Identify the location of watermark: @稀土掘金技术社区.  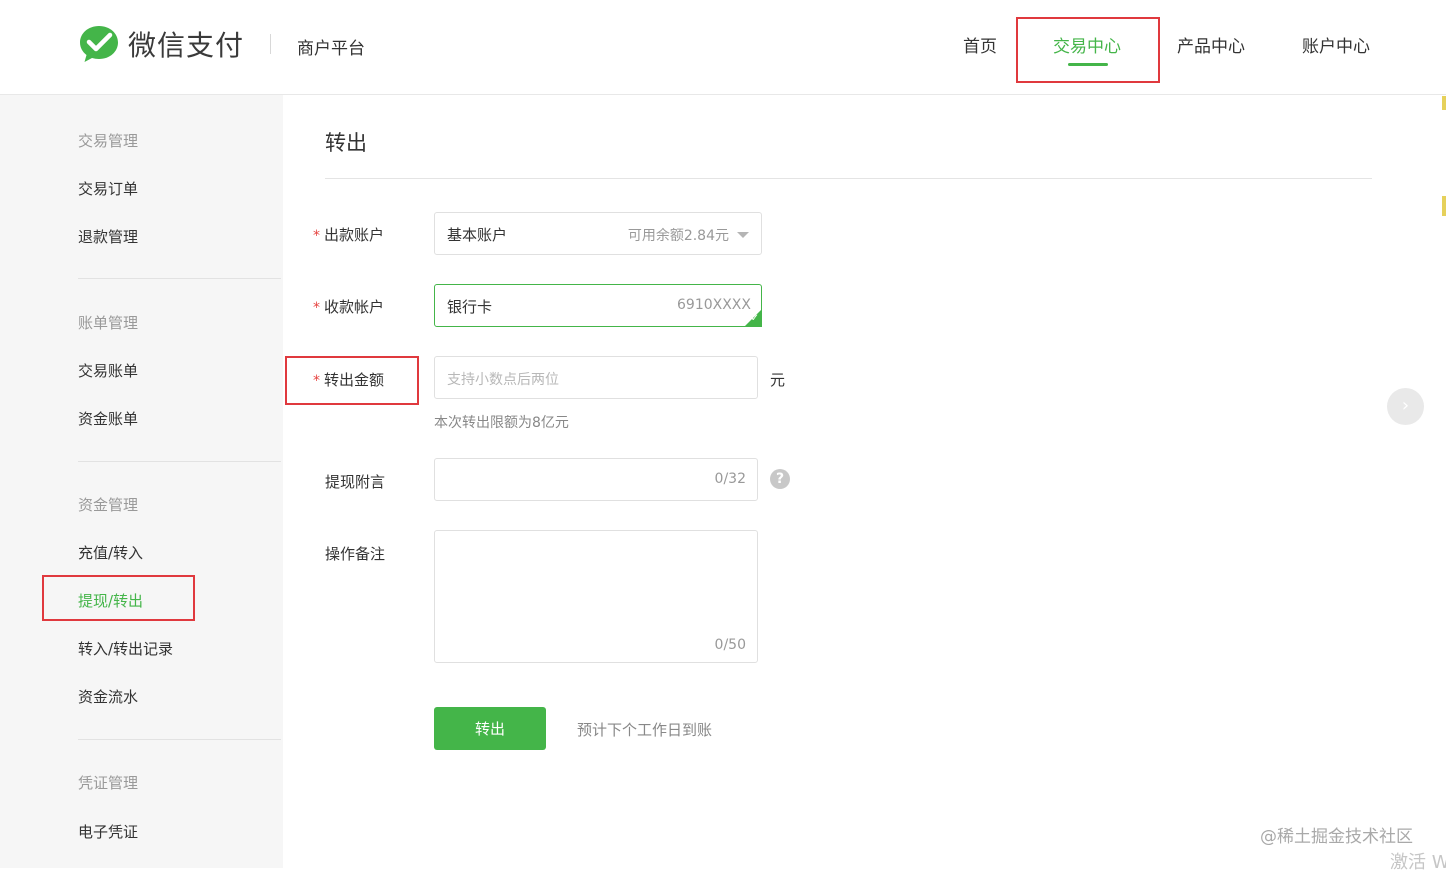
(1336, 837).